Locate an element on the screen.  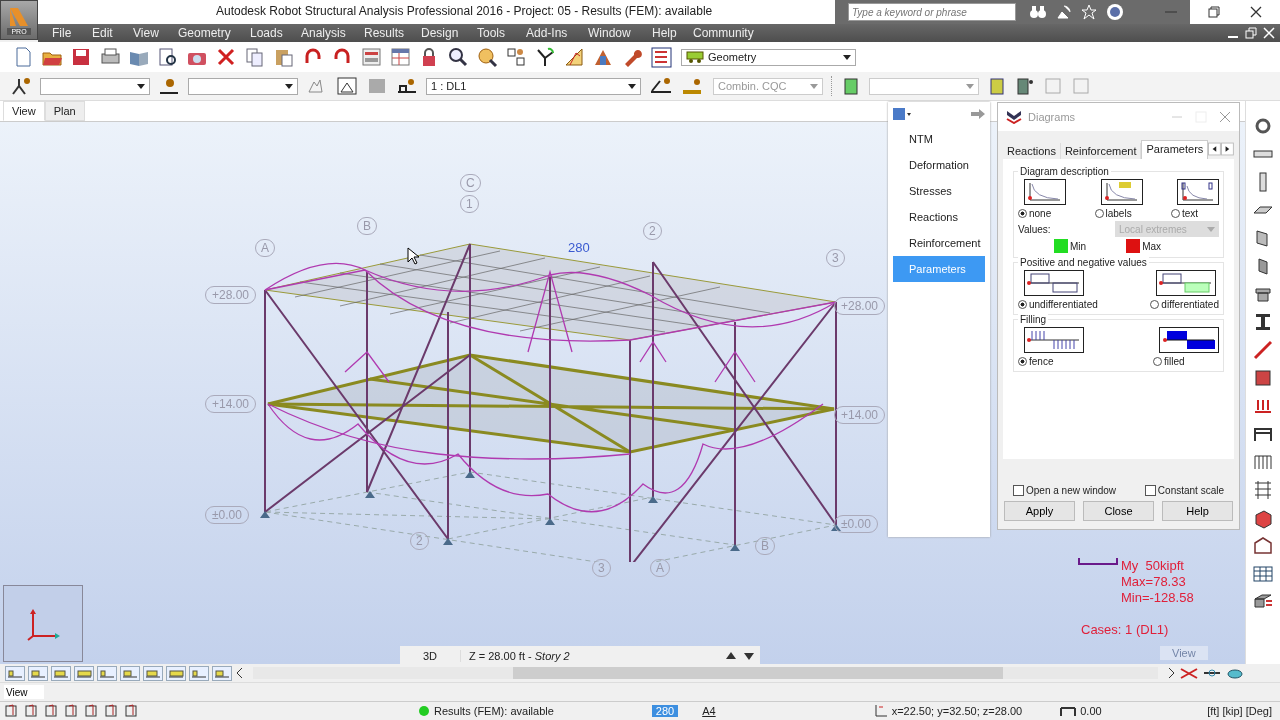
command-field: View is located at coordinates (24, 692).